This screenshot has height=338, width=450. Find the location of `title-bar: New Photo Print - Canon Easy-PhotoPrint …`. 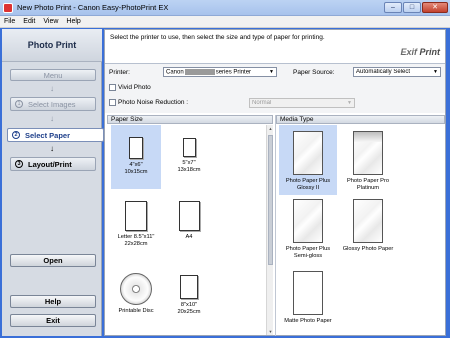

title-bar: New Photo Print - Canon Easy-PhotoPrint … is located at coordinates (225, 8).